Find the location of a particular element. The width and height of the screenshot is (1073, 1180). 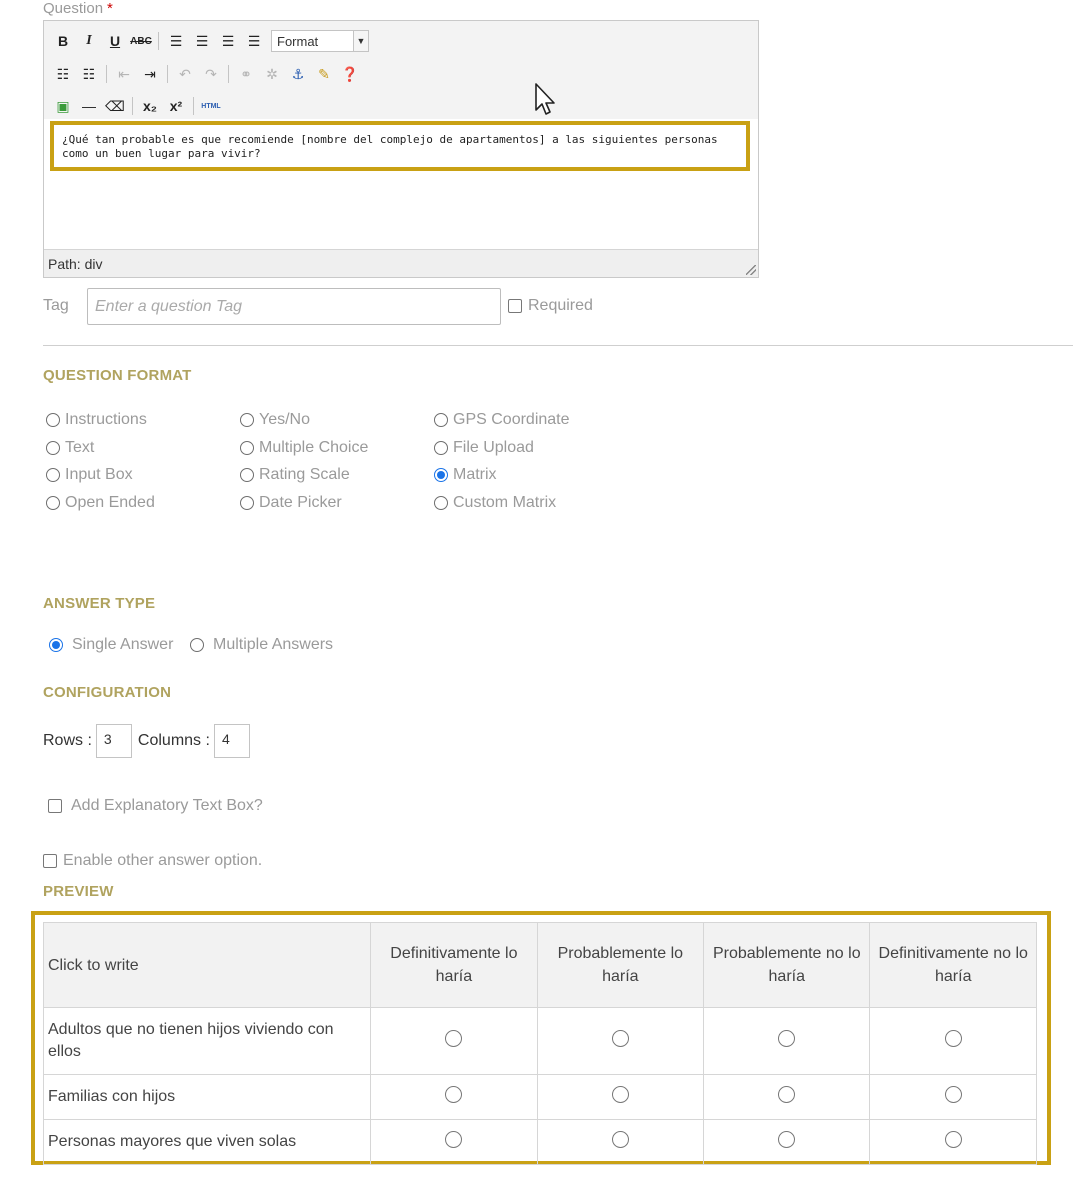

indent-button: ⇥ is located at coordinates (150, 74).